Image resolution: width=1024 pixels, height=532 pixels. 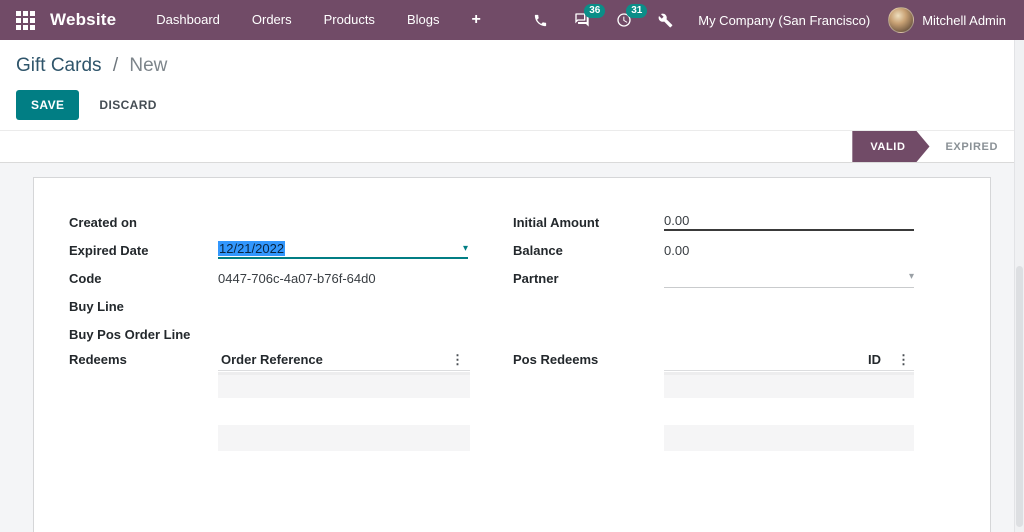 I want to click on field-pos-redeems: Pos Redeems ID ⋮, so click(x=715, y=399).